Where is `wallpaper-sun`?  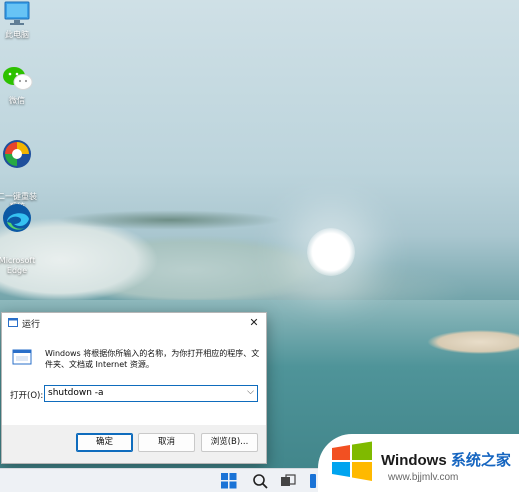
wallpaper-sun is located at coordinates (331, 252).